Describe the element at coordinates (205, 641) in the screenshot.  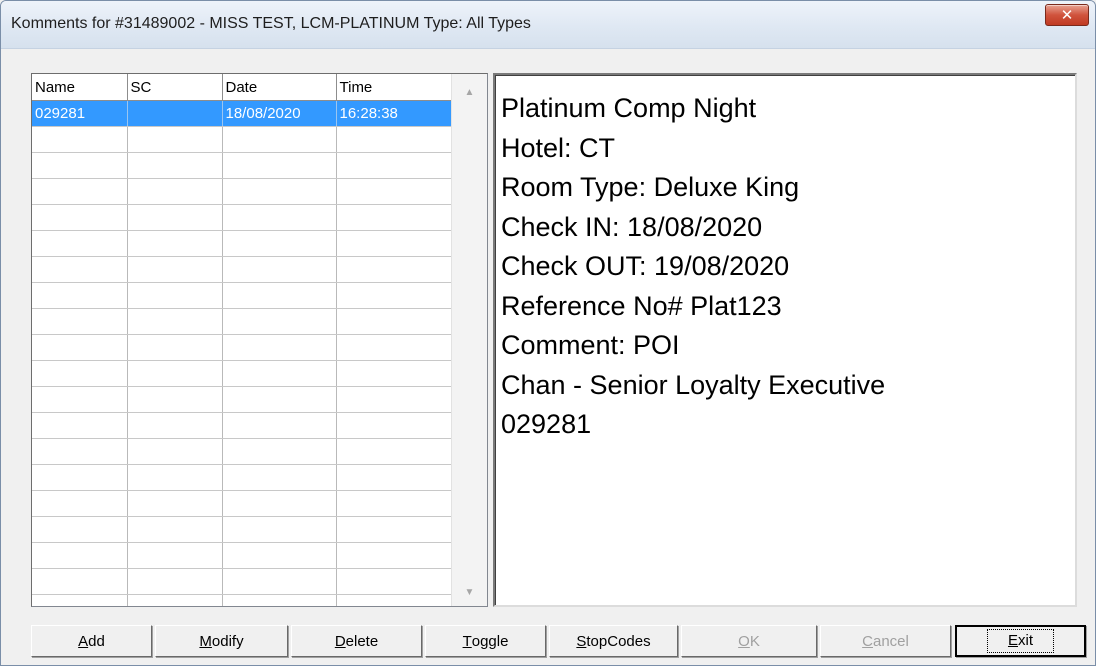
I see `modify-accelerator: M` at that location.